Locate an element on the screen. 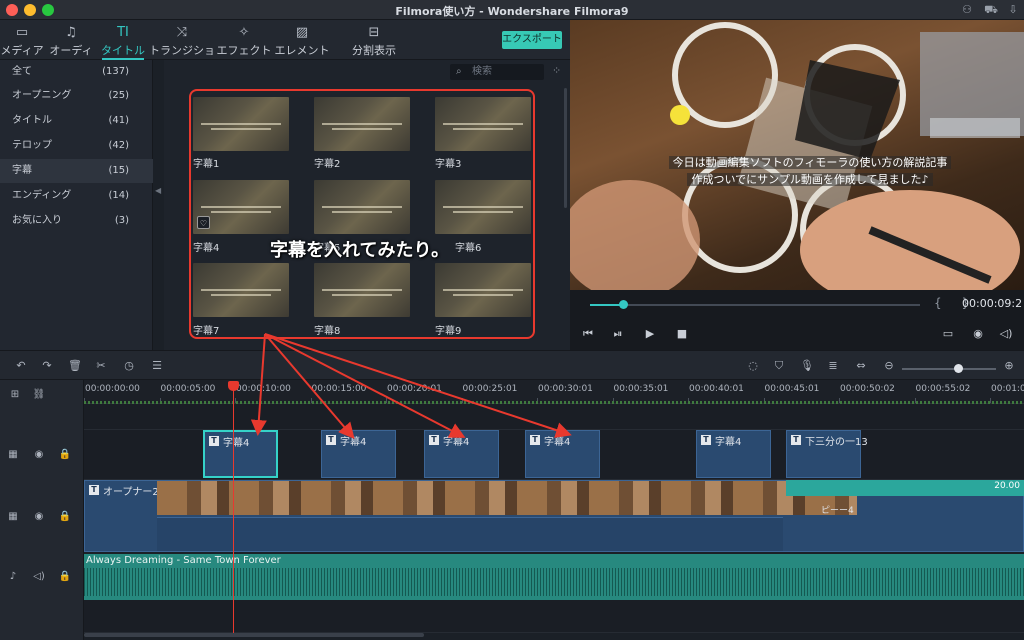  track-empty is located at coordinates (554, 616).